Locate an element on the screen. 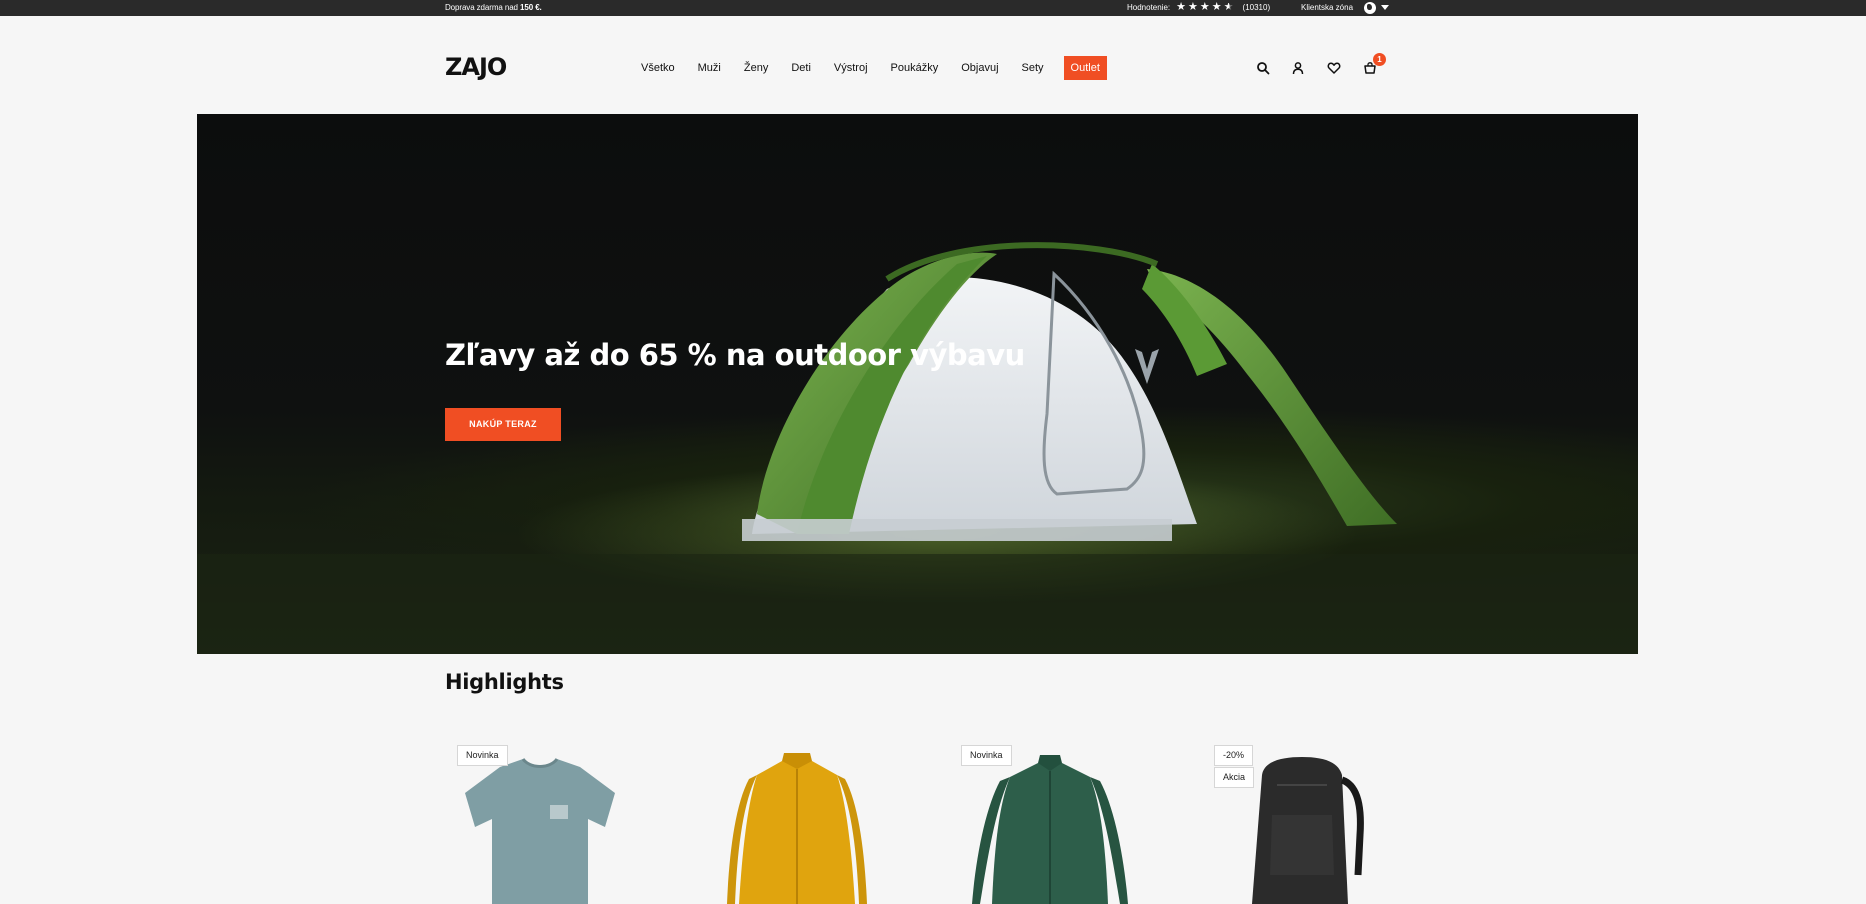  cart-count-badge: 1 is located at coordinates (1379, 59).